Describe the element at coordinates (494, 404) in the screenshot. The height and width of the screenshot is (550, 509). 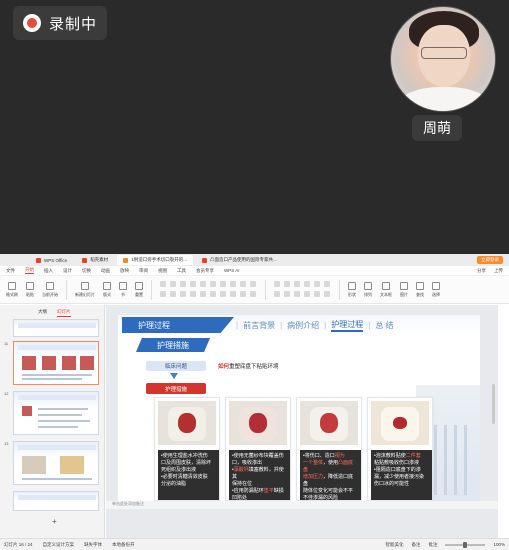
I see `vertical-scrollbar` at that location.